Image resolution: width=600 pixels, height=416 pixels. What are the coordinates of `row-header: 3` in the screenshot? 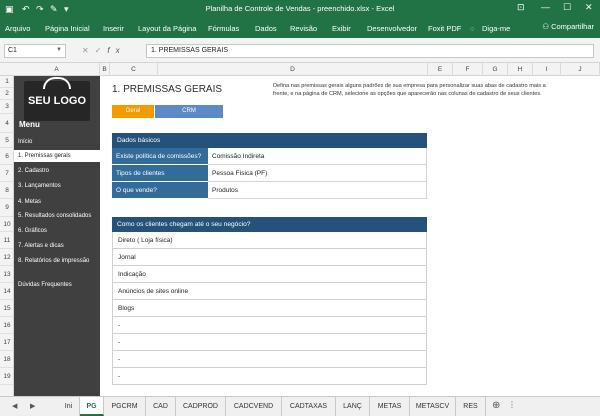 It's located at (6, 107).